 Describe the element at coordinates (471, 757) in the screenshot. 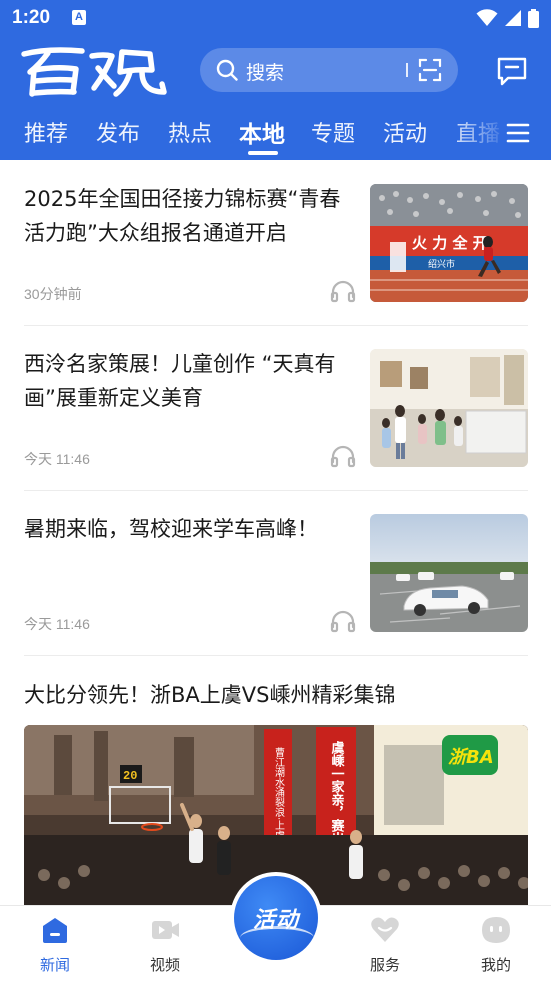

I see `zhe-ba-logo: 浙BA` at that location.